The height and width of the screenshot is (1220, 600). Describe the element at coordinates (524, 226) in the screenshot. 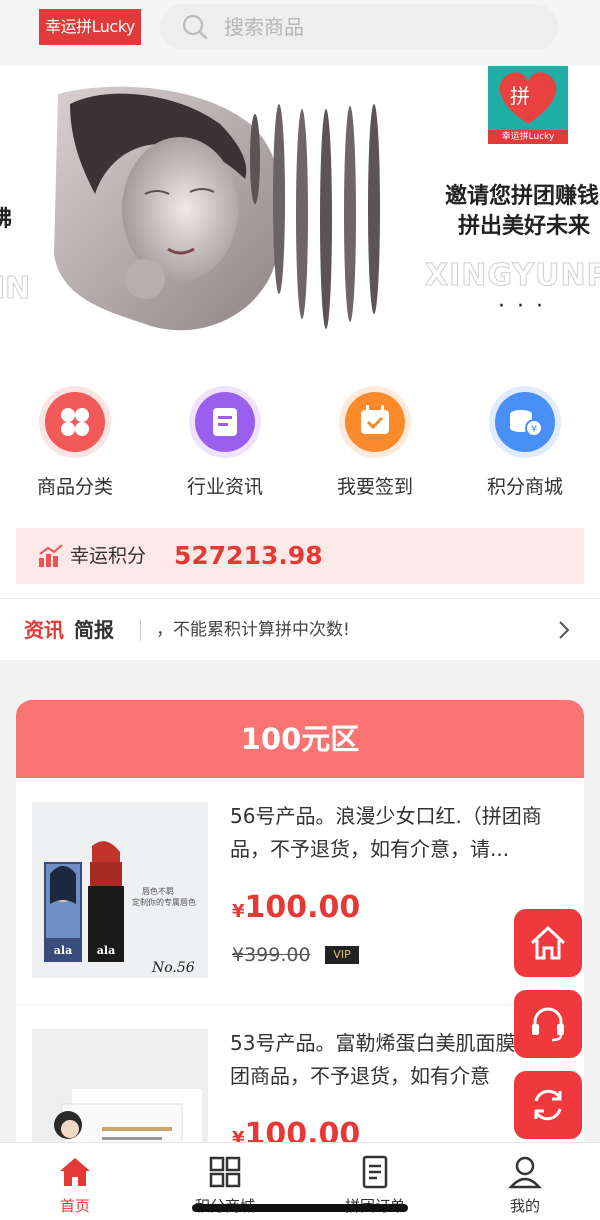

I see `banner-slogan-line2: 拼出美好未来` at that location.